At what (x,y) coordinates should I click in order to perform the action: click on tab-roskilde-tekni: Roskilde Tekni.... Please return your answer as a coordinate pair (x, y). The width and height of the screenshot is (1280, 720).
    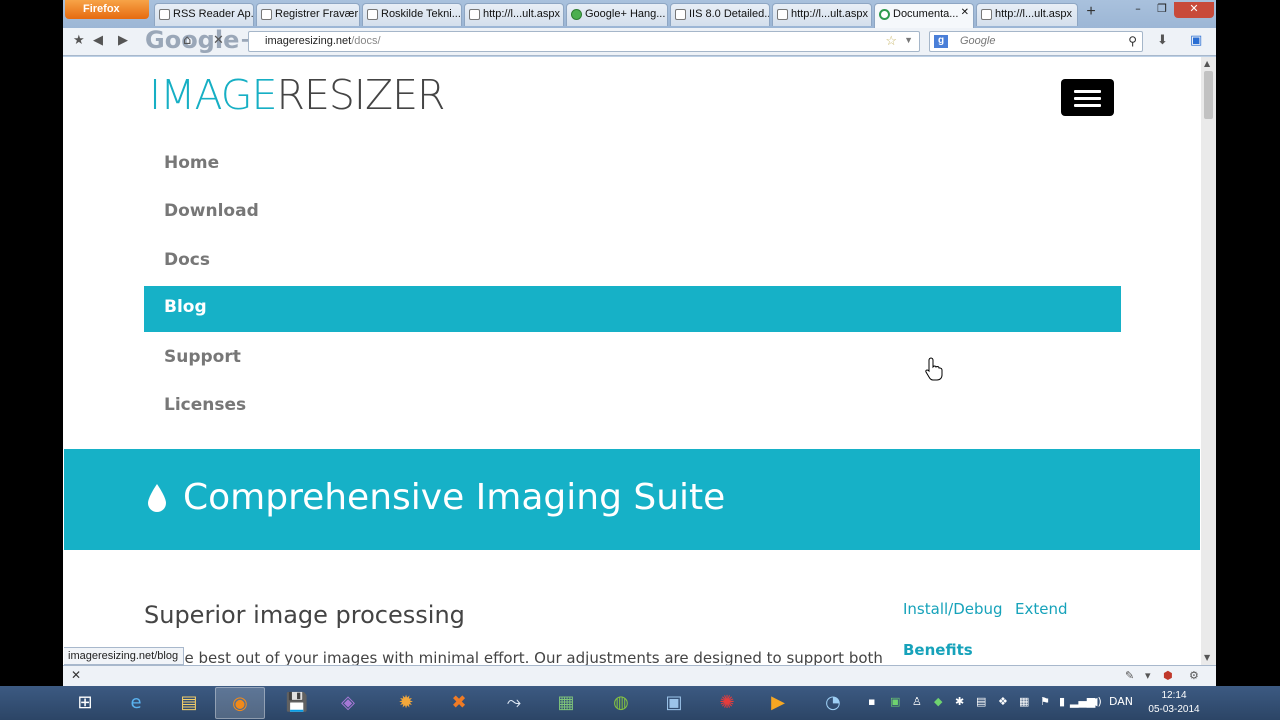
    Looking at the image, I should click on (412, 14).